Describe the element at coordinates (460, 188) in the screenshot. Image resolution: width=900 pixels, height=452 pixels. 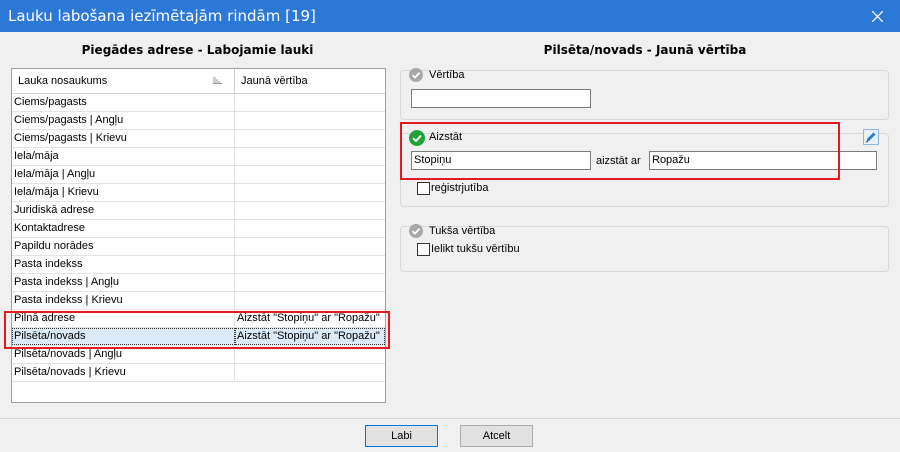
I see `case-sensitive-label: reģistrjutība` at that location.